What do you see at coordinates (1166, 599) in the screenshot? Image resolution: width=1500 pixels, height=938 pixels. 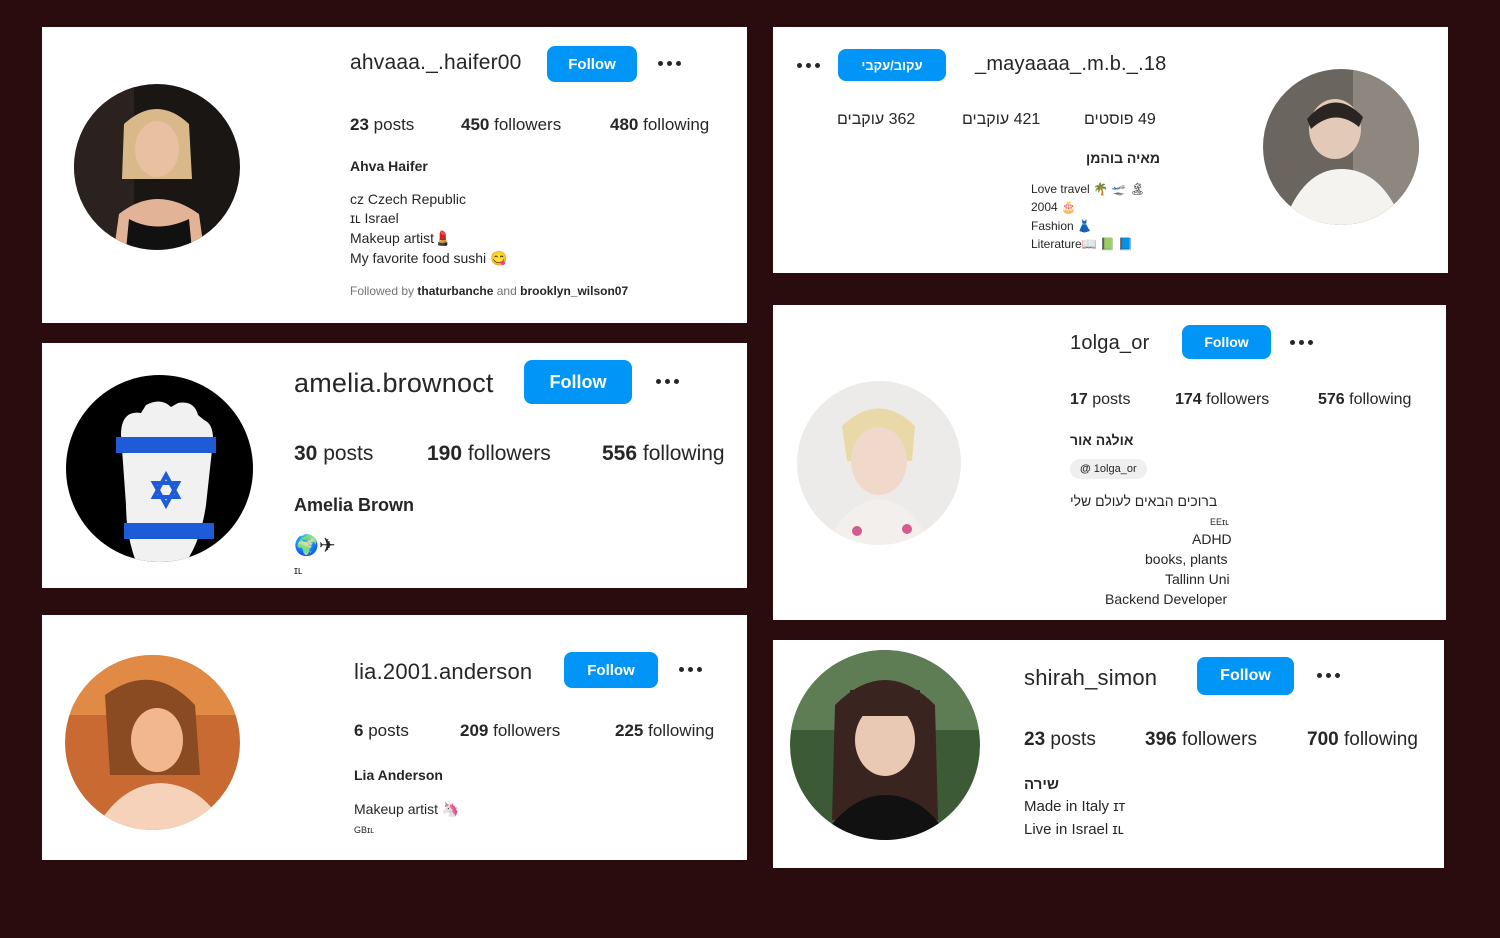 I see `bio-line: Backend Developer` at bounding box center [1166, 599].